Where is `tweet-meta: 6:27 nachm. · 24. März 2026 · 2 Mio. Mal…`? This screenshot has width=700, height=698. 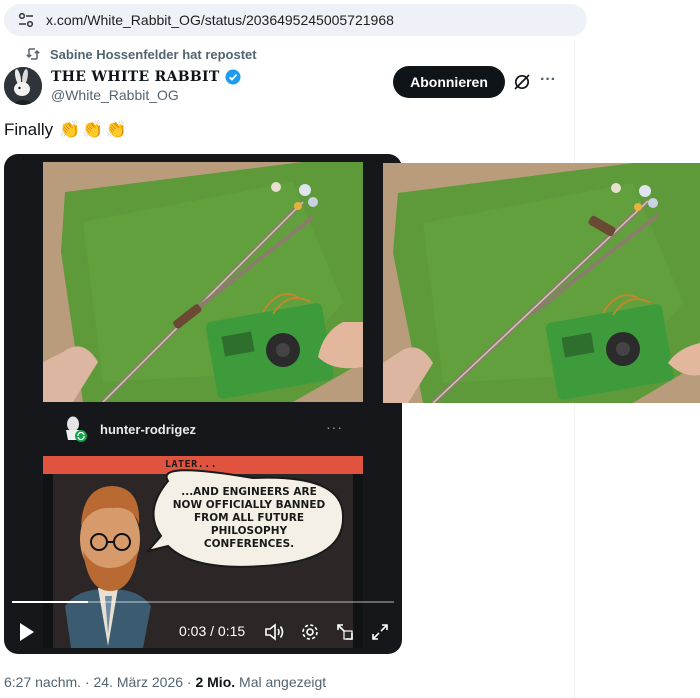
tweet-meta: 6:27 nachm. · 24. März 2026 · 2 Mio. Mal… is located at coordinates (165, 682).